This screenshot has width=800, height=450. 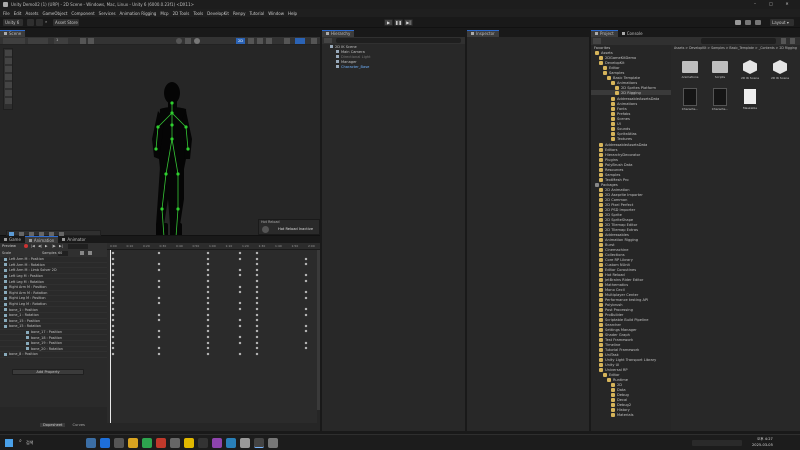 I want to click on asset-tile: Maskable, so click(x=750, y=102).